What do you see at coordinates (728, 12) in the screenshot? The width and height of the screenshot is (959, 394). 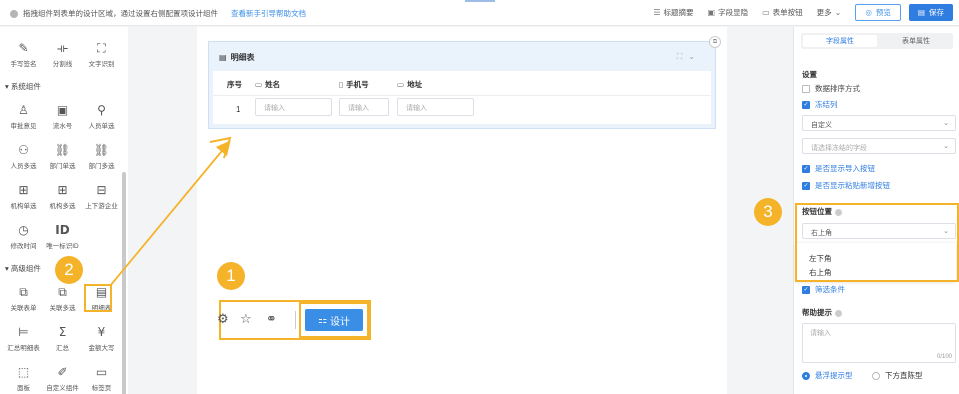 I see `field-visibility-button: ▣ 字段显隐` at bounding box center [728, 12].